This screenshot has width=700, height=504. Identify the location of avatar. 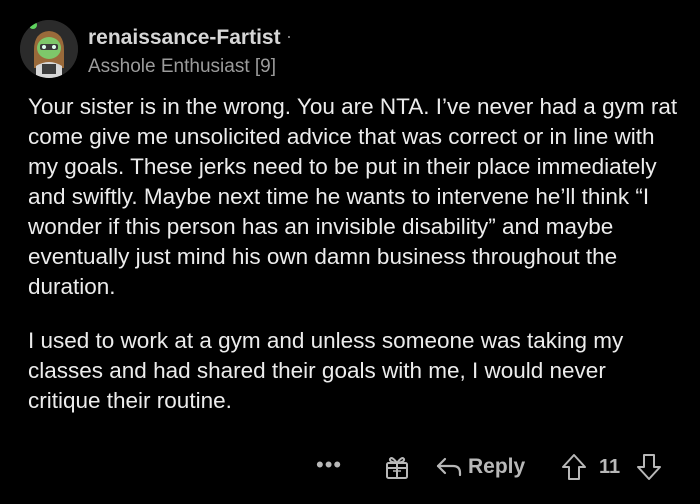
(49, 49).